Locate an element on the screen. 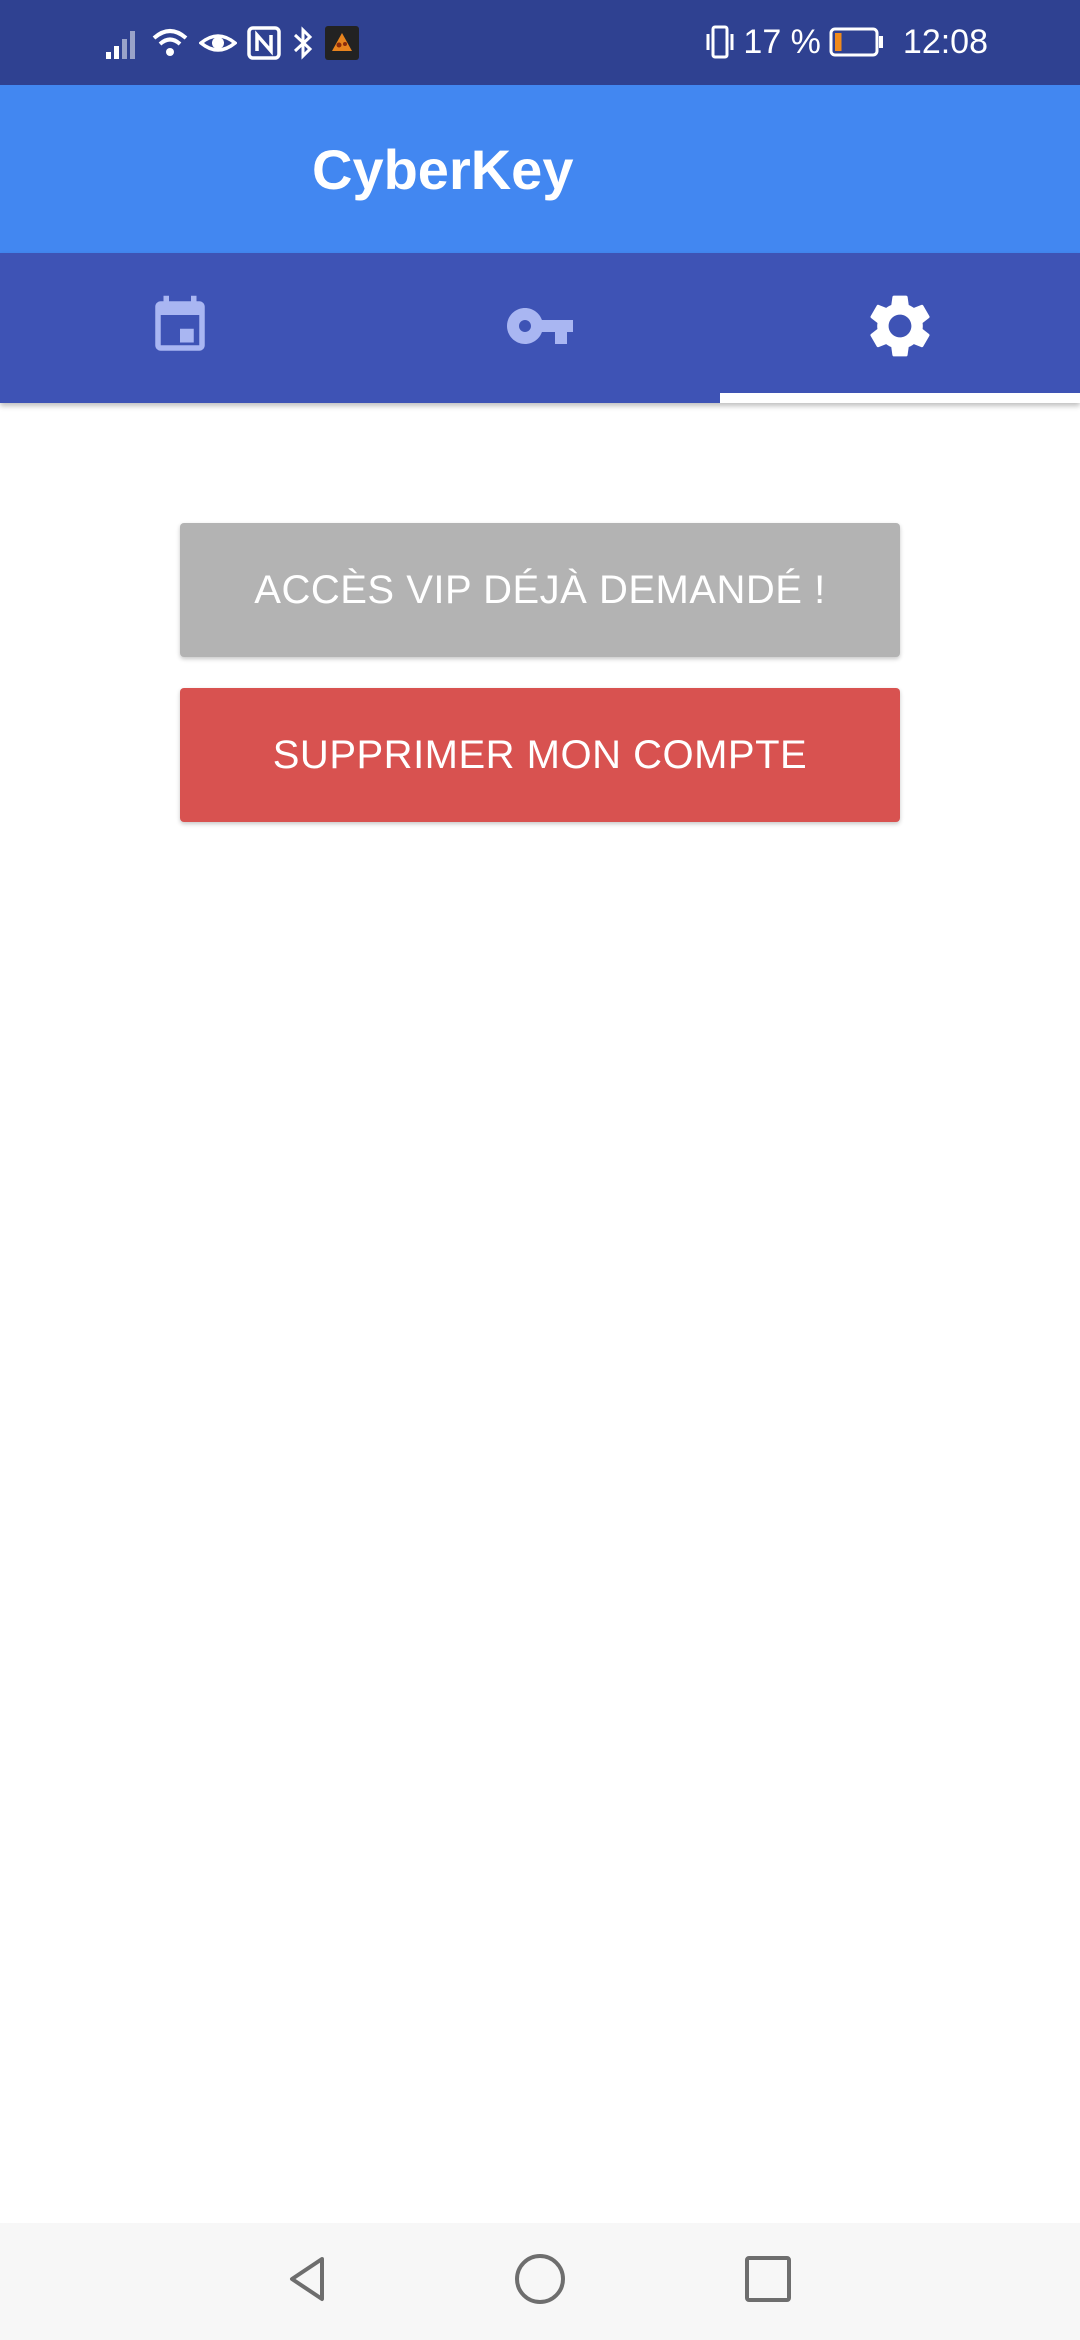 This screenshot has height=2340, width=1080. settings-icon is located at coordinates (900, 328).